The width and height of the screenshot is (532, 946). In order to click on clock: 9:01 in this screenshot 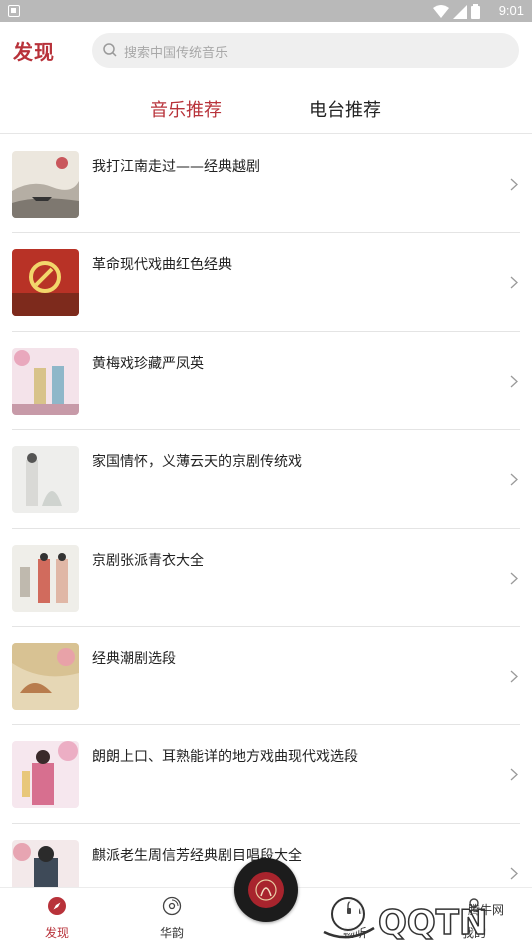, I will do `click(511, 10)`.